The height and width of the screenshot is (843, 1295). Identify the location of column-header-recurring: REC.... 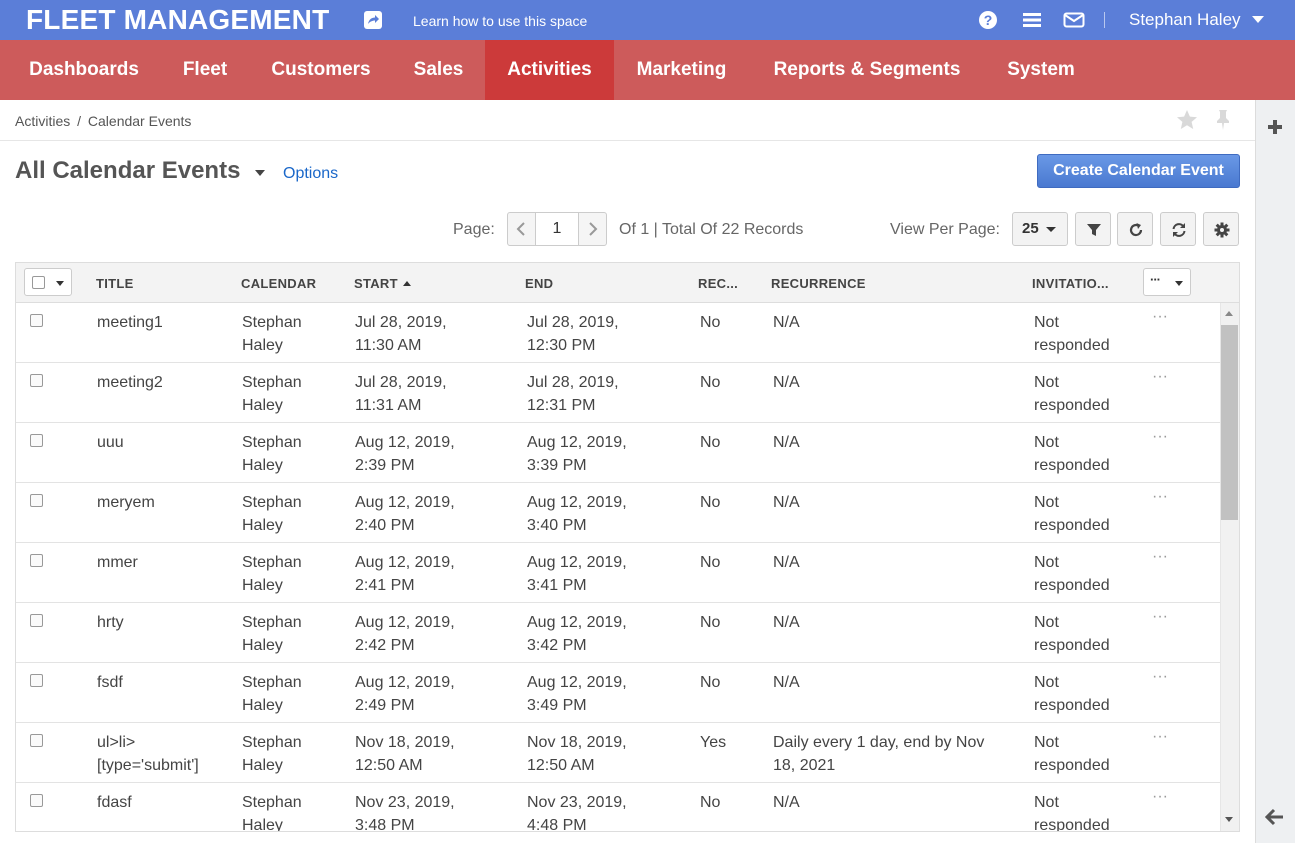
(718, 284).